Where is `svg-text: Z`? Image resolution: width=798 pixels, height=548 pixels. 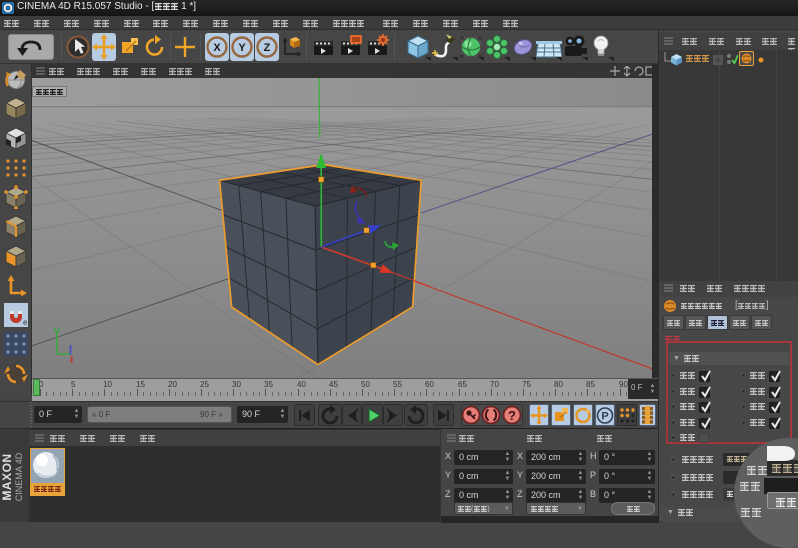 svg-text: Z is located at coordinates (267, 48).